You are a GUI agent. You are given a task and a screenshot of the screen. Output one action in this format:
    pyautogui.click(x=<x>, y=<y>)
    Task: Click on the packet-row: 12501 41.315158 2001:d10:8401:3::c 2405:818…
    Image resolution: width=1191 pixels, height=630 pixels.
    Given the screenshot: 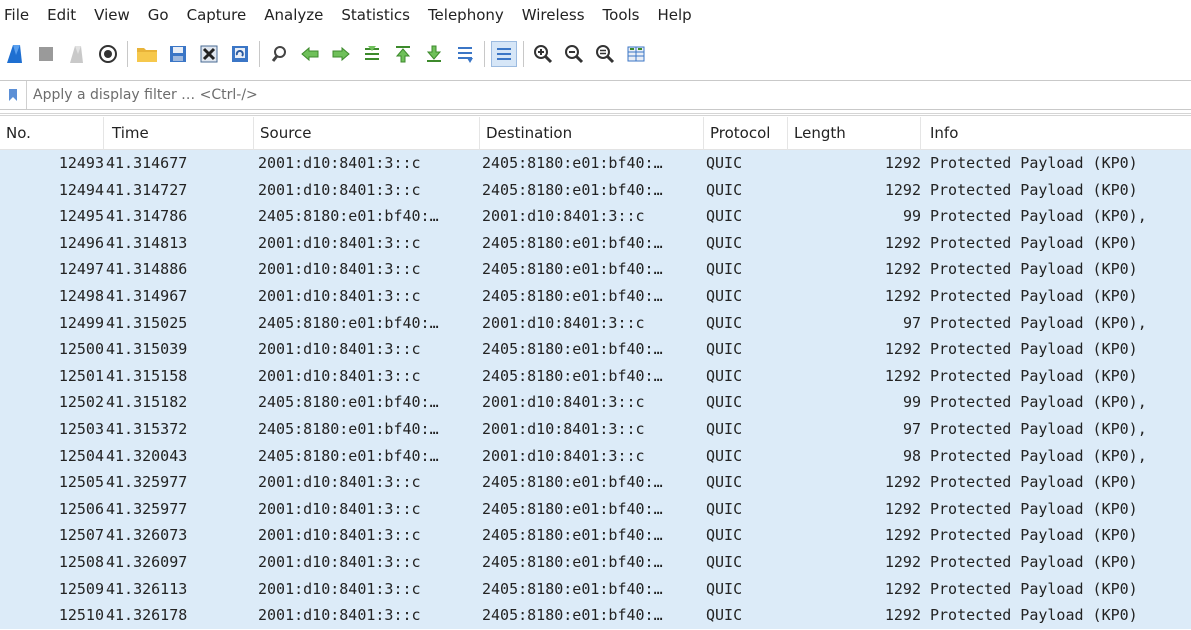 What is the action you would take?
    pyautogui.click(x=595, y=376)
    